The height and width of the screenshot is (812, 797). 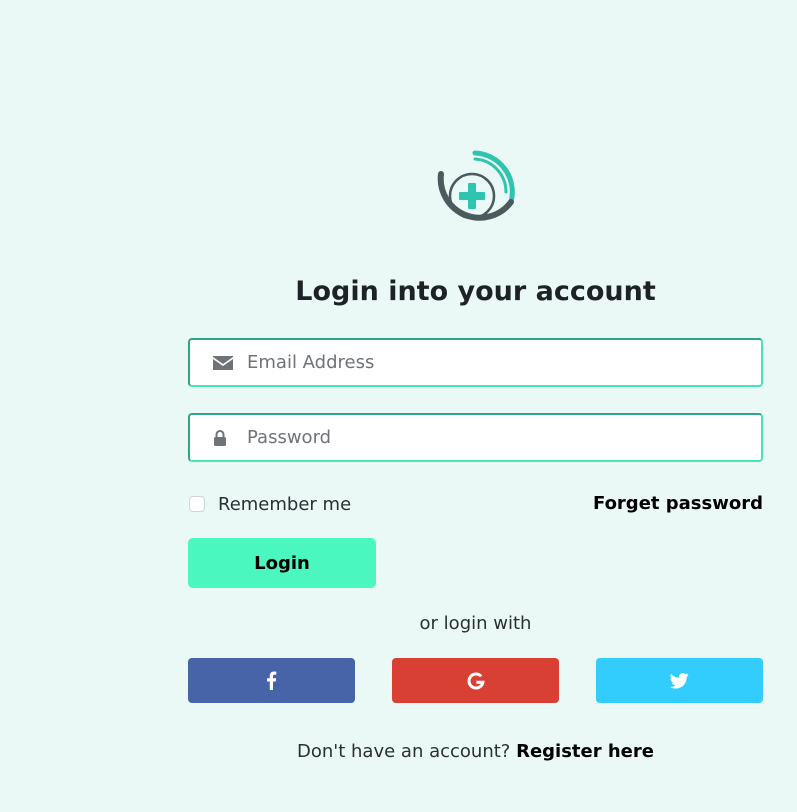 What do you see at coordinates (499, 437) in the screenshot?
I see `password-input` at bounding box center [499, 437].